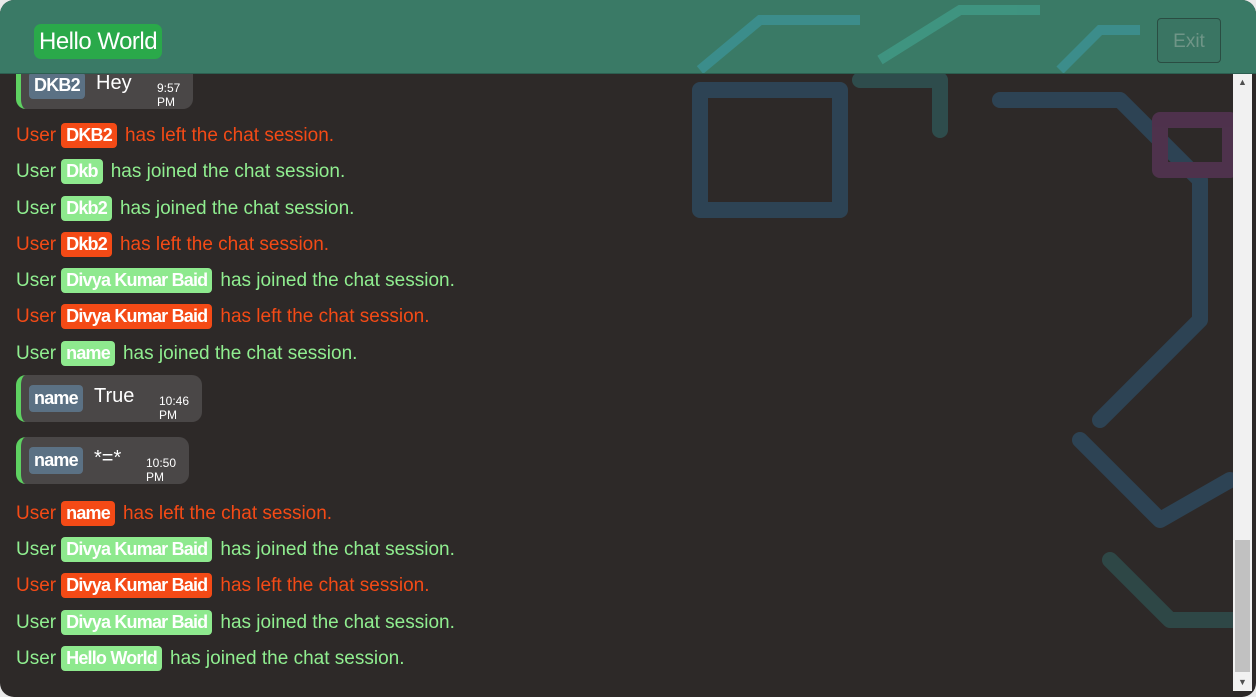 The width and height of the screenshot is (1256, 697). I want to click on scroll-thumb, so click(1242, 606).